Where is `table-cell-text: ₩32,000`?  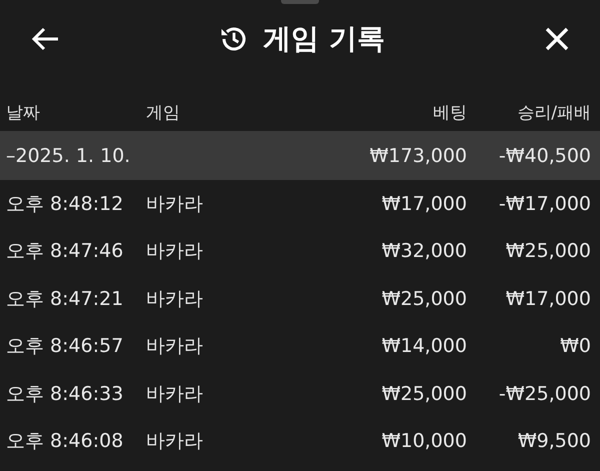 table-cell-text: ₩32,000 is located at coordinates (423, 251).